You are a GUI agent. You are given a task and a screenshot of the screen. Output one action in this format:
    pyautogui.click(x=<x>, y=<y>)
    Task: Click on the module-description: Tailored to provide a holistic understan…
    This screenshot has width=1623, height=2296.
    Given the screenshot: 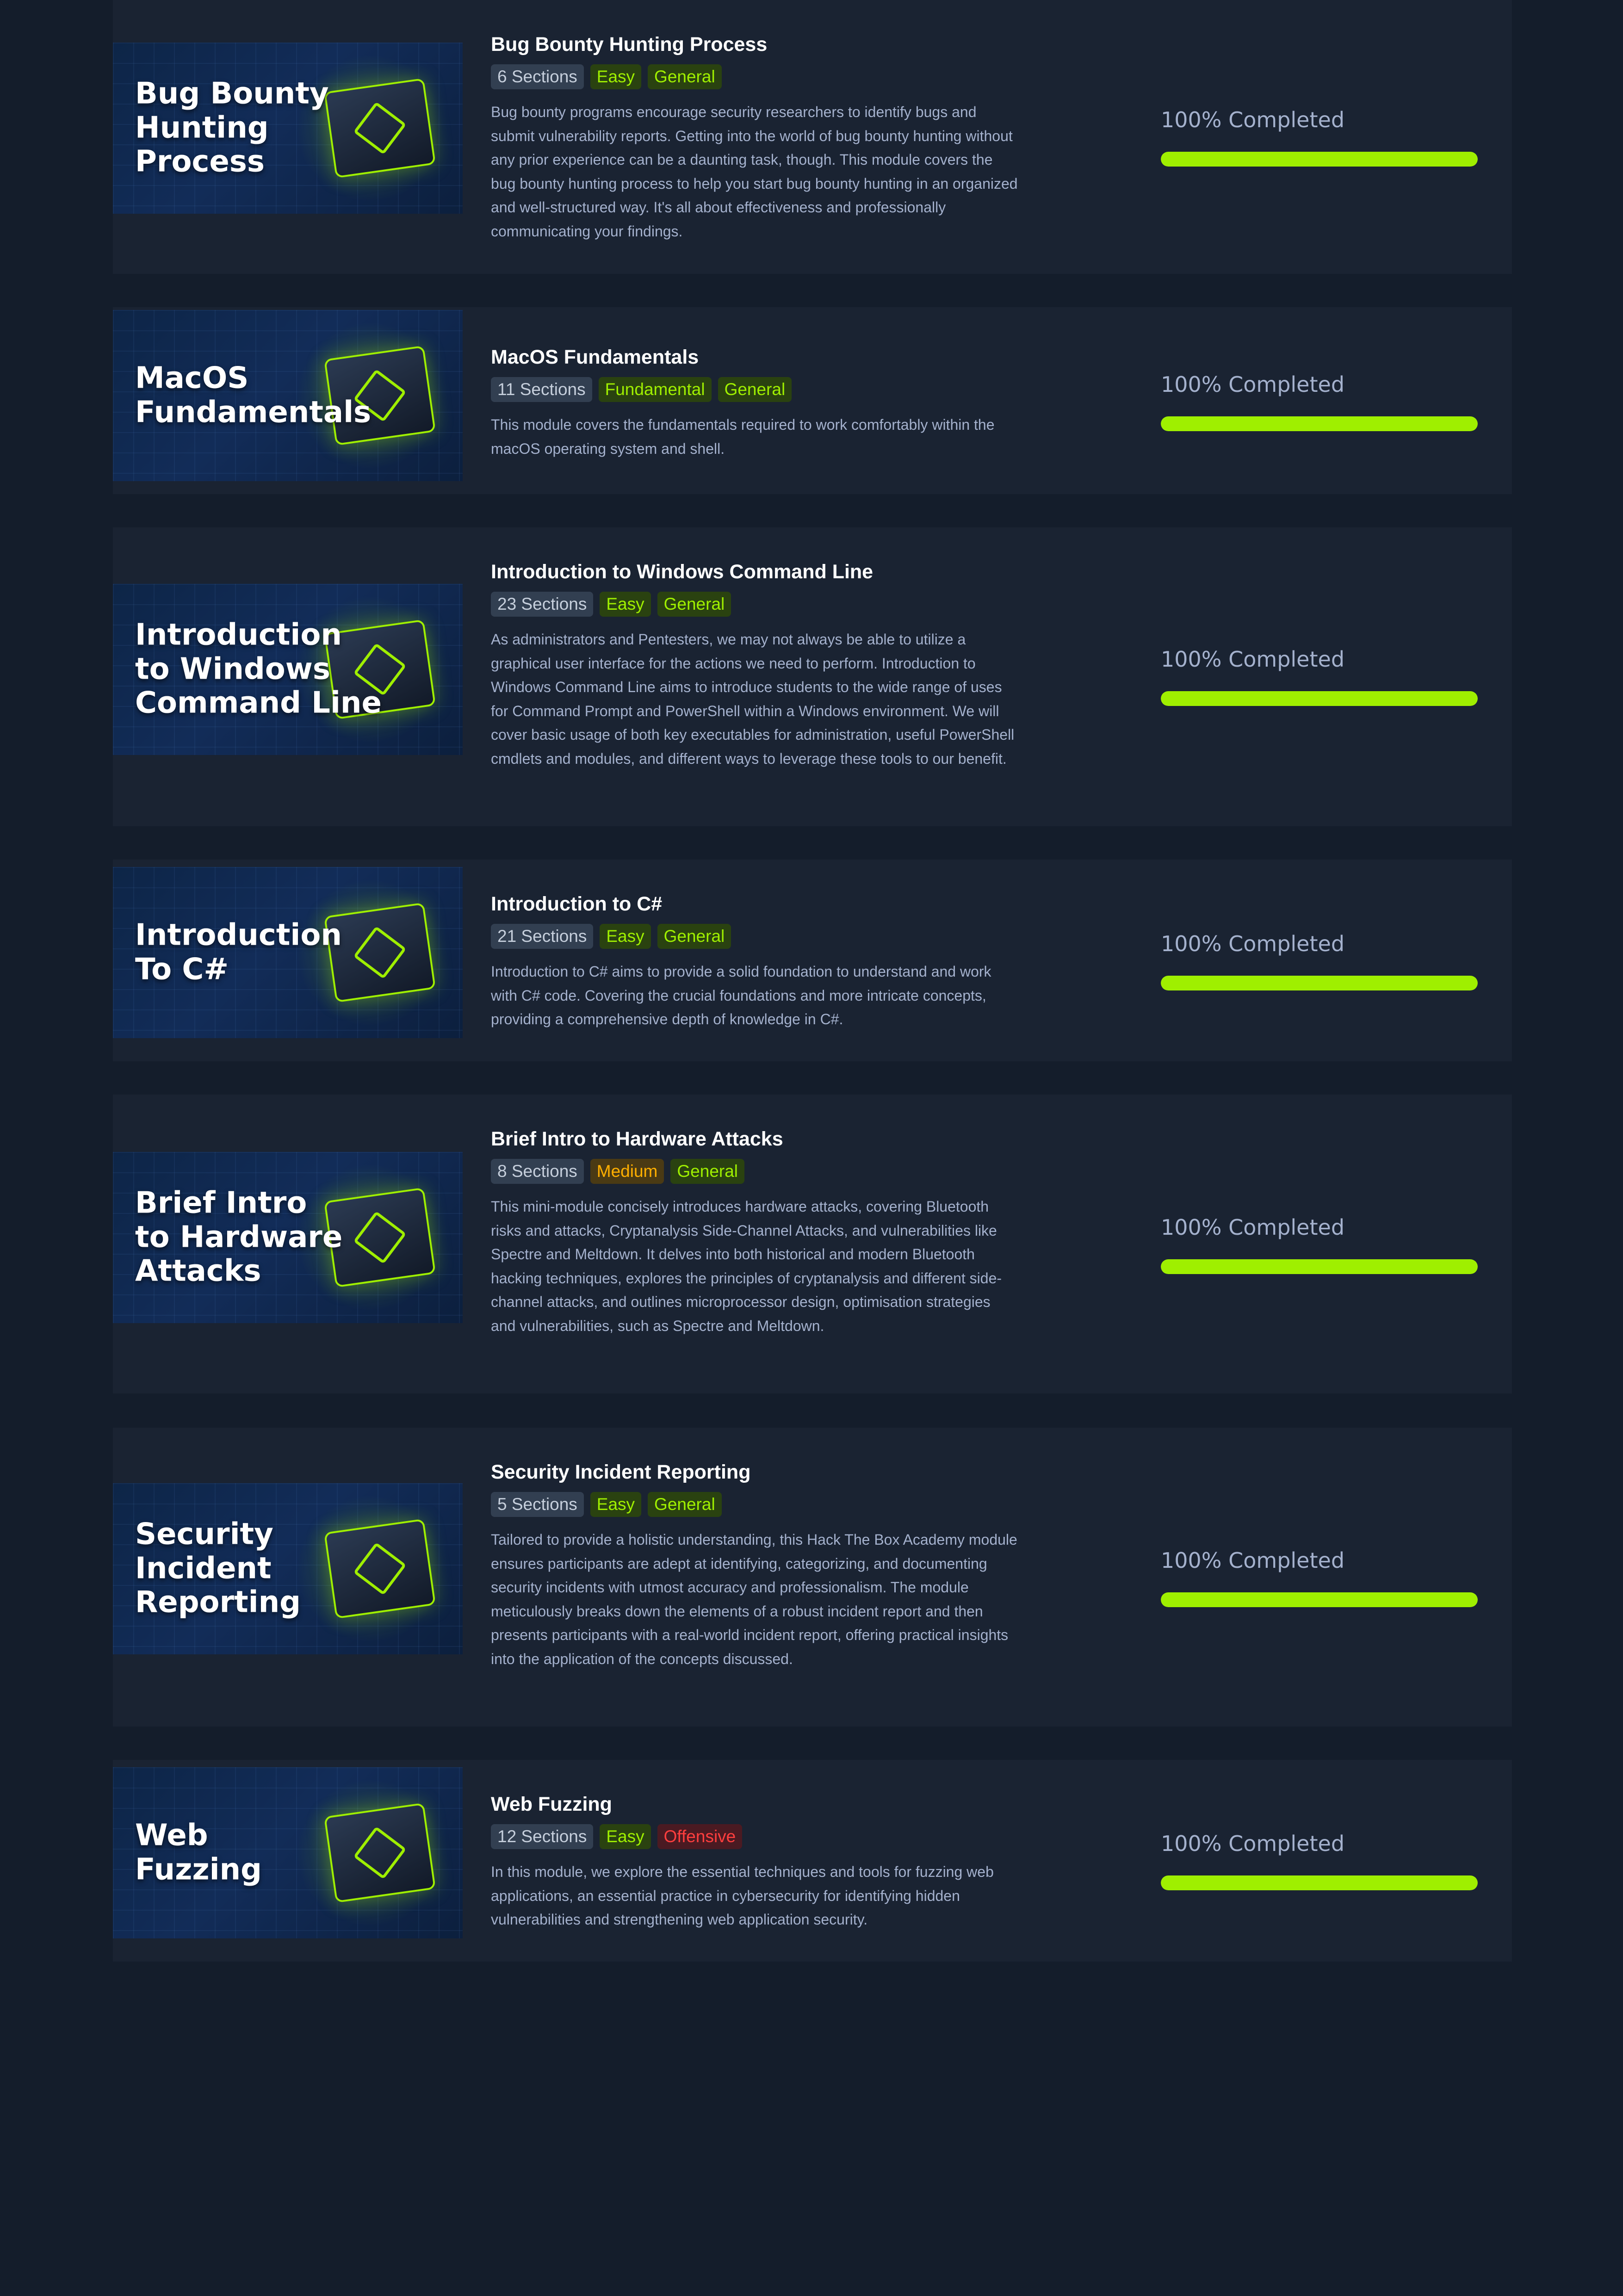 What is the action you would take?
    pyautogui.click(x=754, y=1599)
    